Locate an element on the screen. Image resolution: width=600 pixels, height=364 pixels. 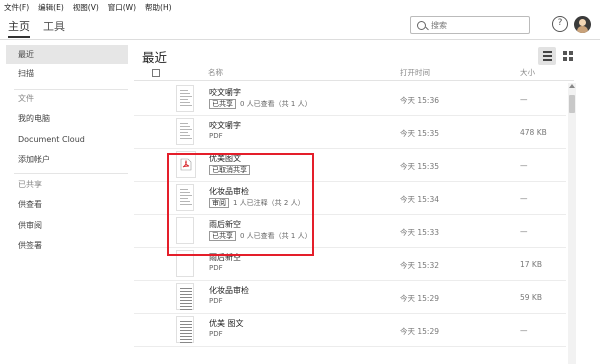
sidebar-divider is located at coordinates (71, 173).